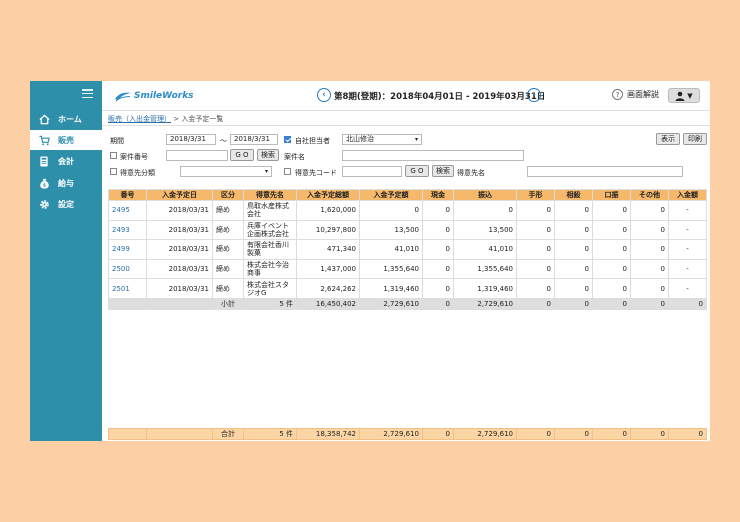 This screenshot has height=522, width=740. Describe the element at coordinates (438, 434) in the screenshot. I see `grand-total-cash: 0` at that location.